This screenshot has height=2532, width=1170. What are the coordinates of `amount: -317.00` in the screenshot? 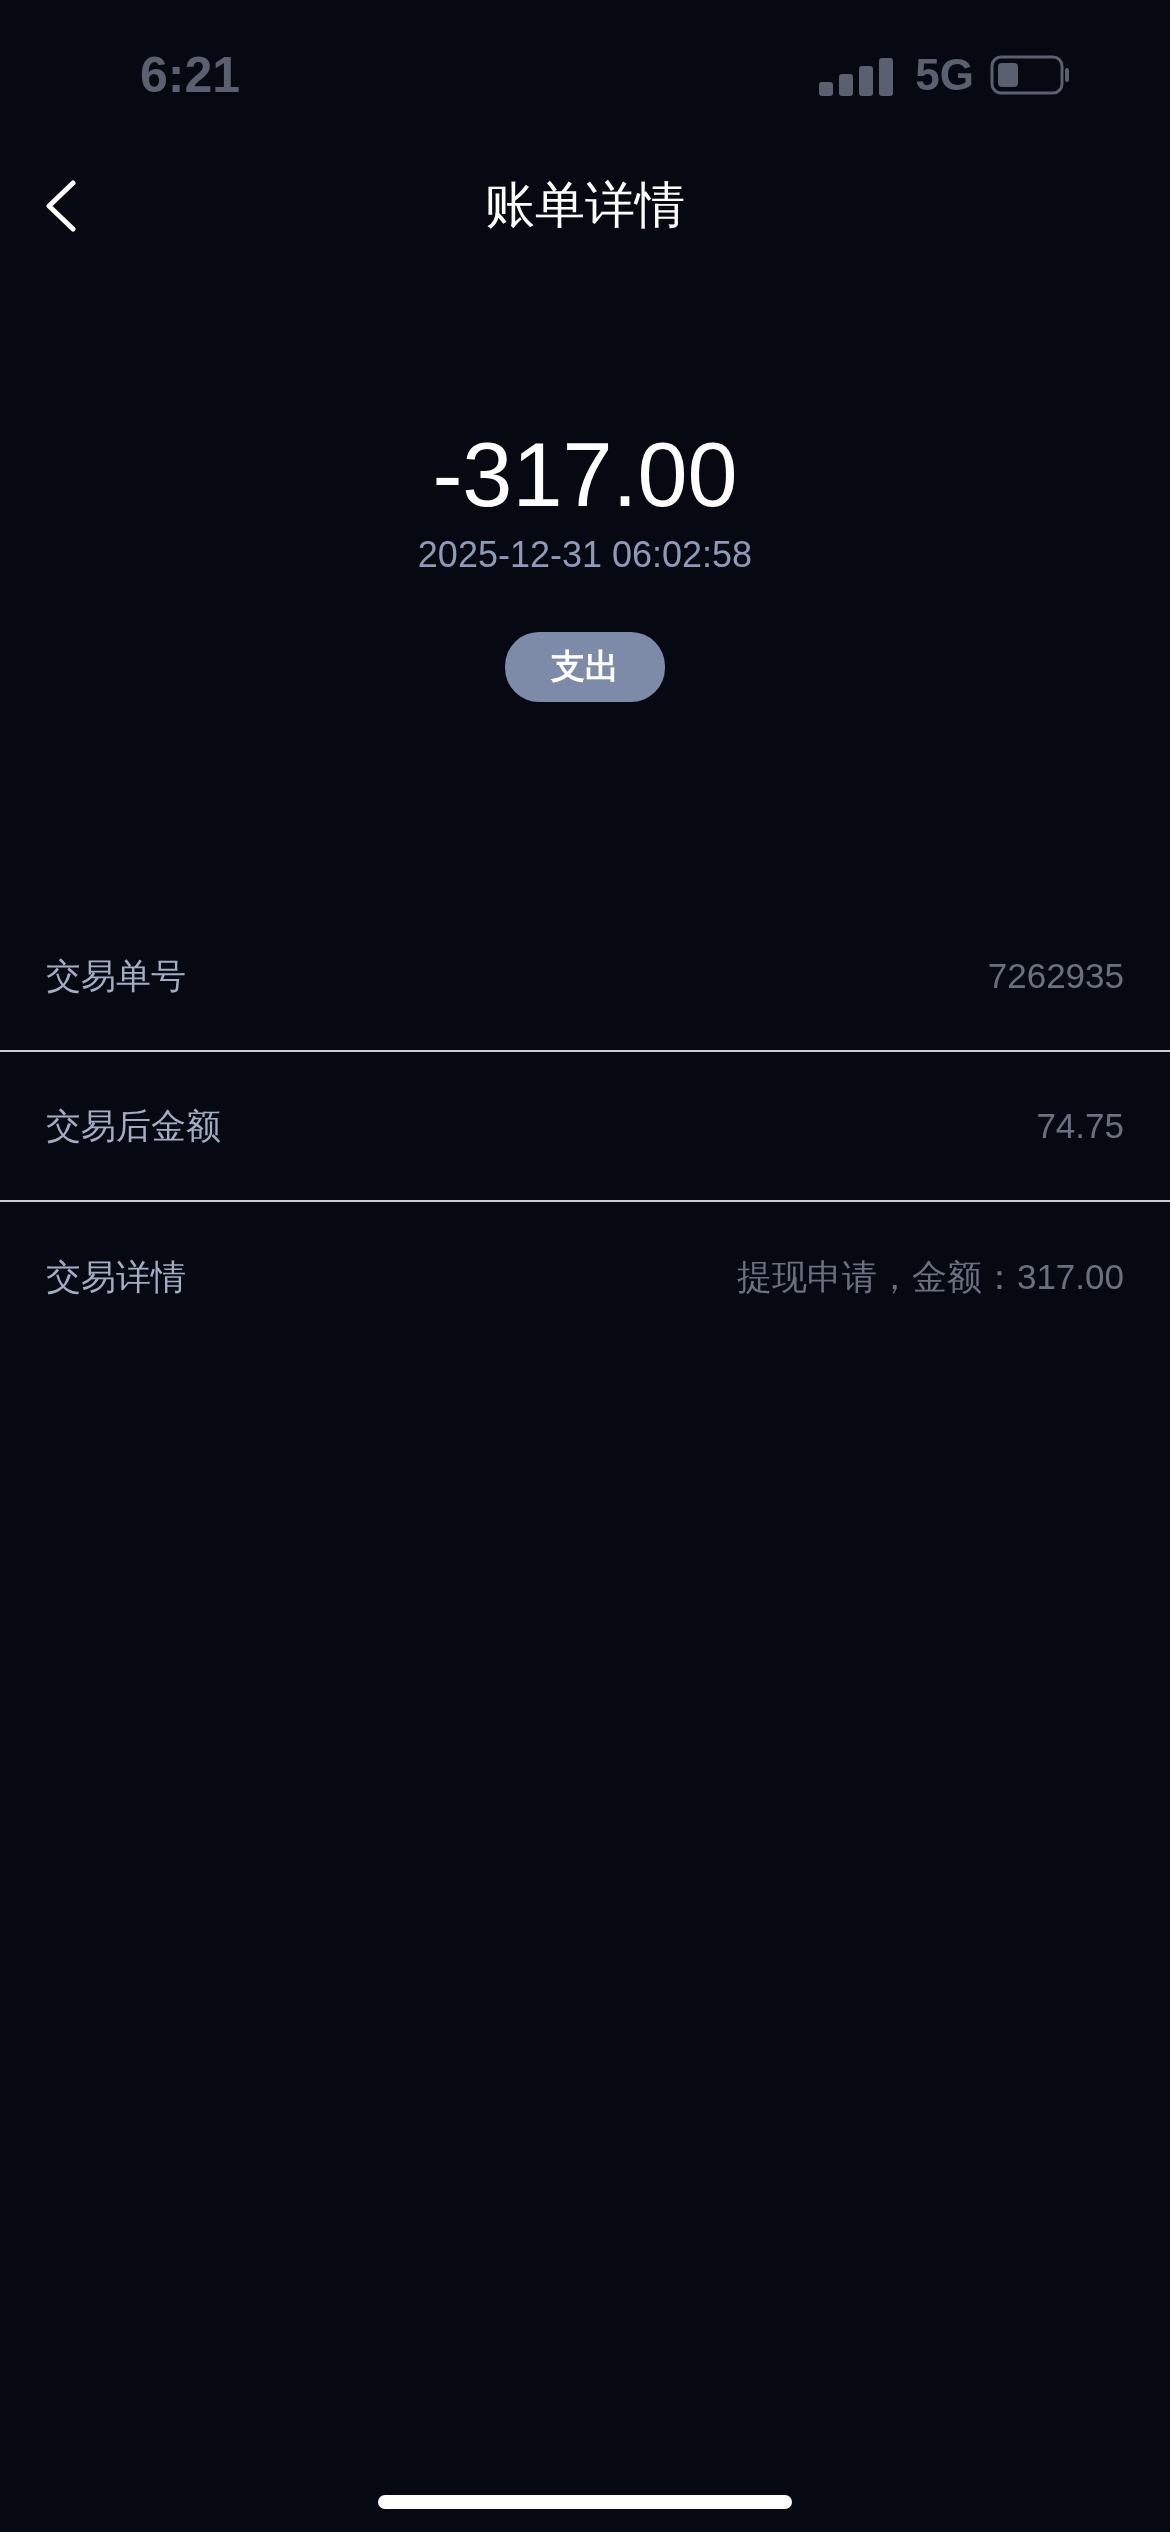 It's located at (585, 475).